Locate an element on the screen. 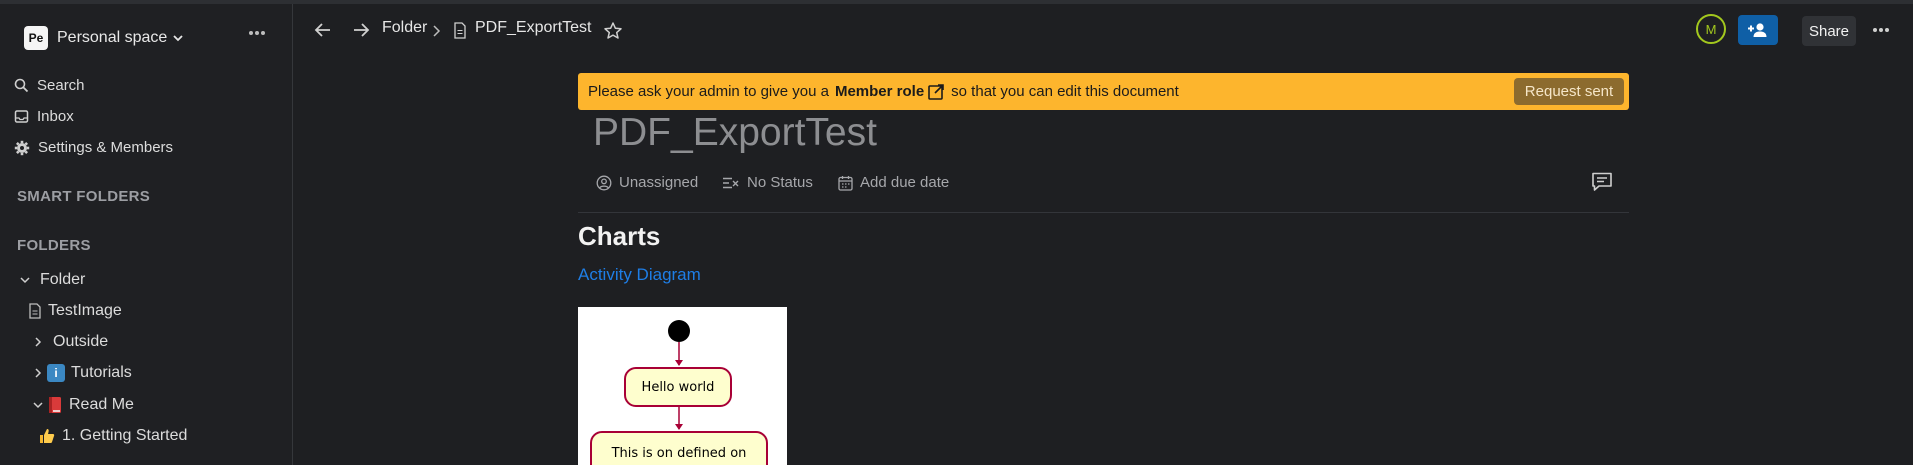  share-button: Share is located at coordinates (1829, 31).